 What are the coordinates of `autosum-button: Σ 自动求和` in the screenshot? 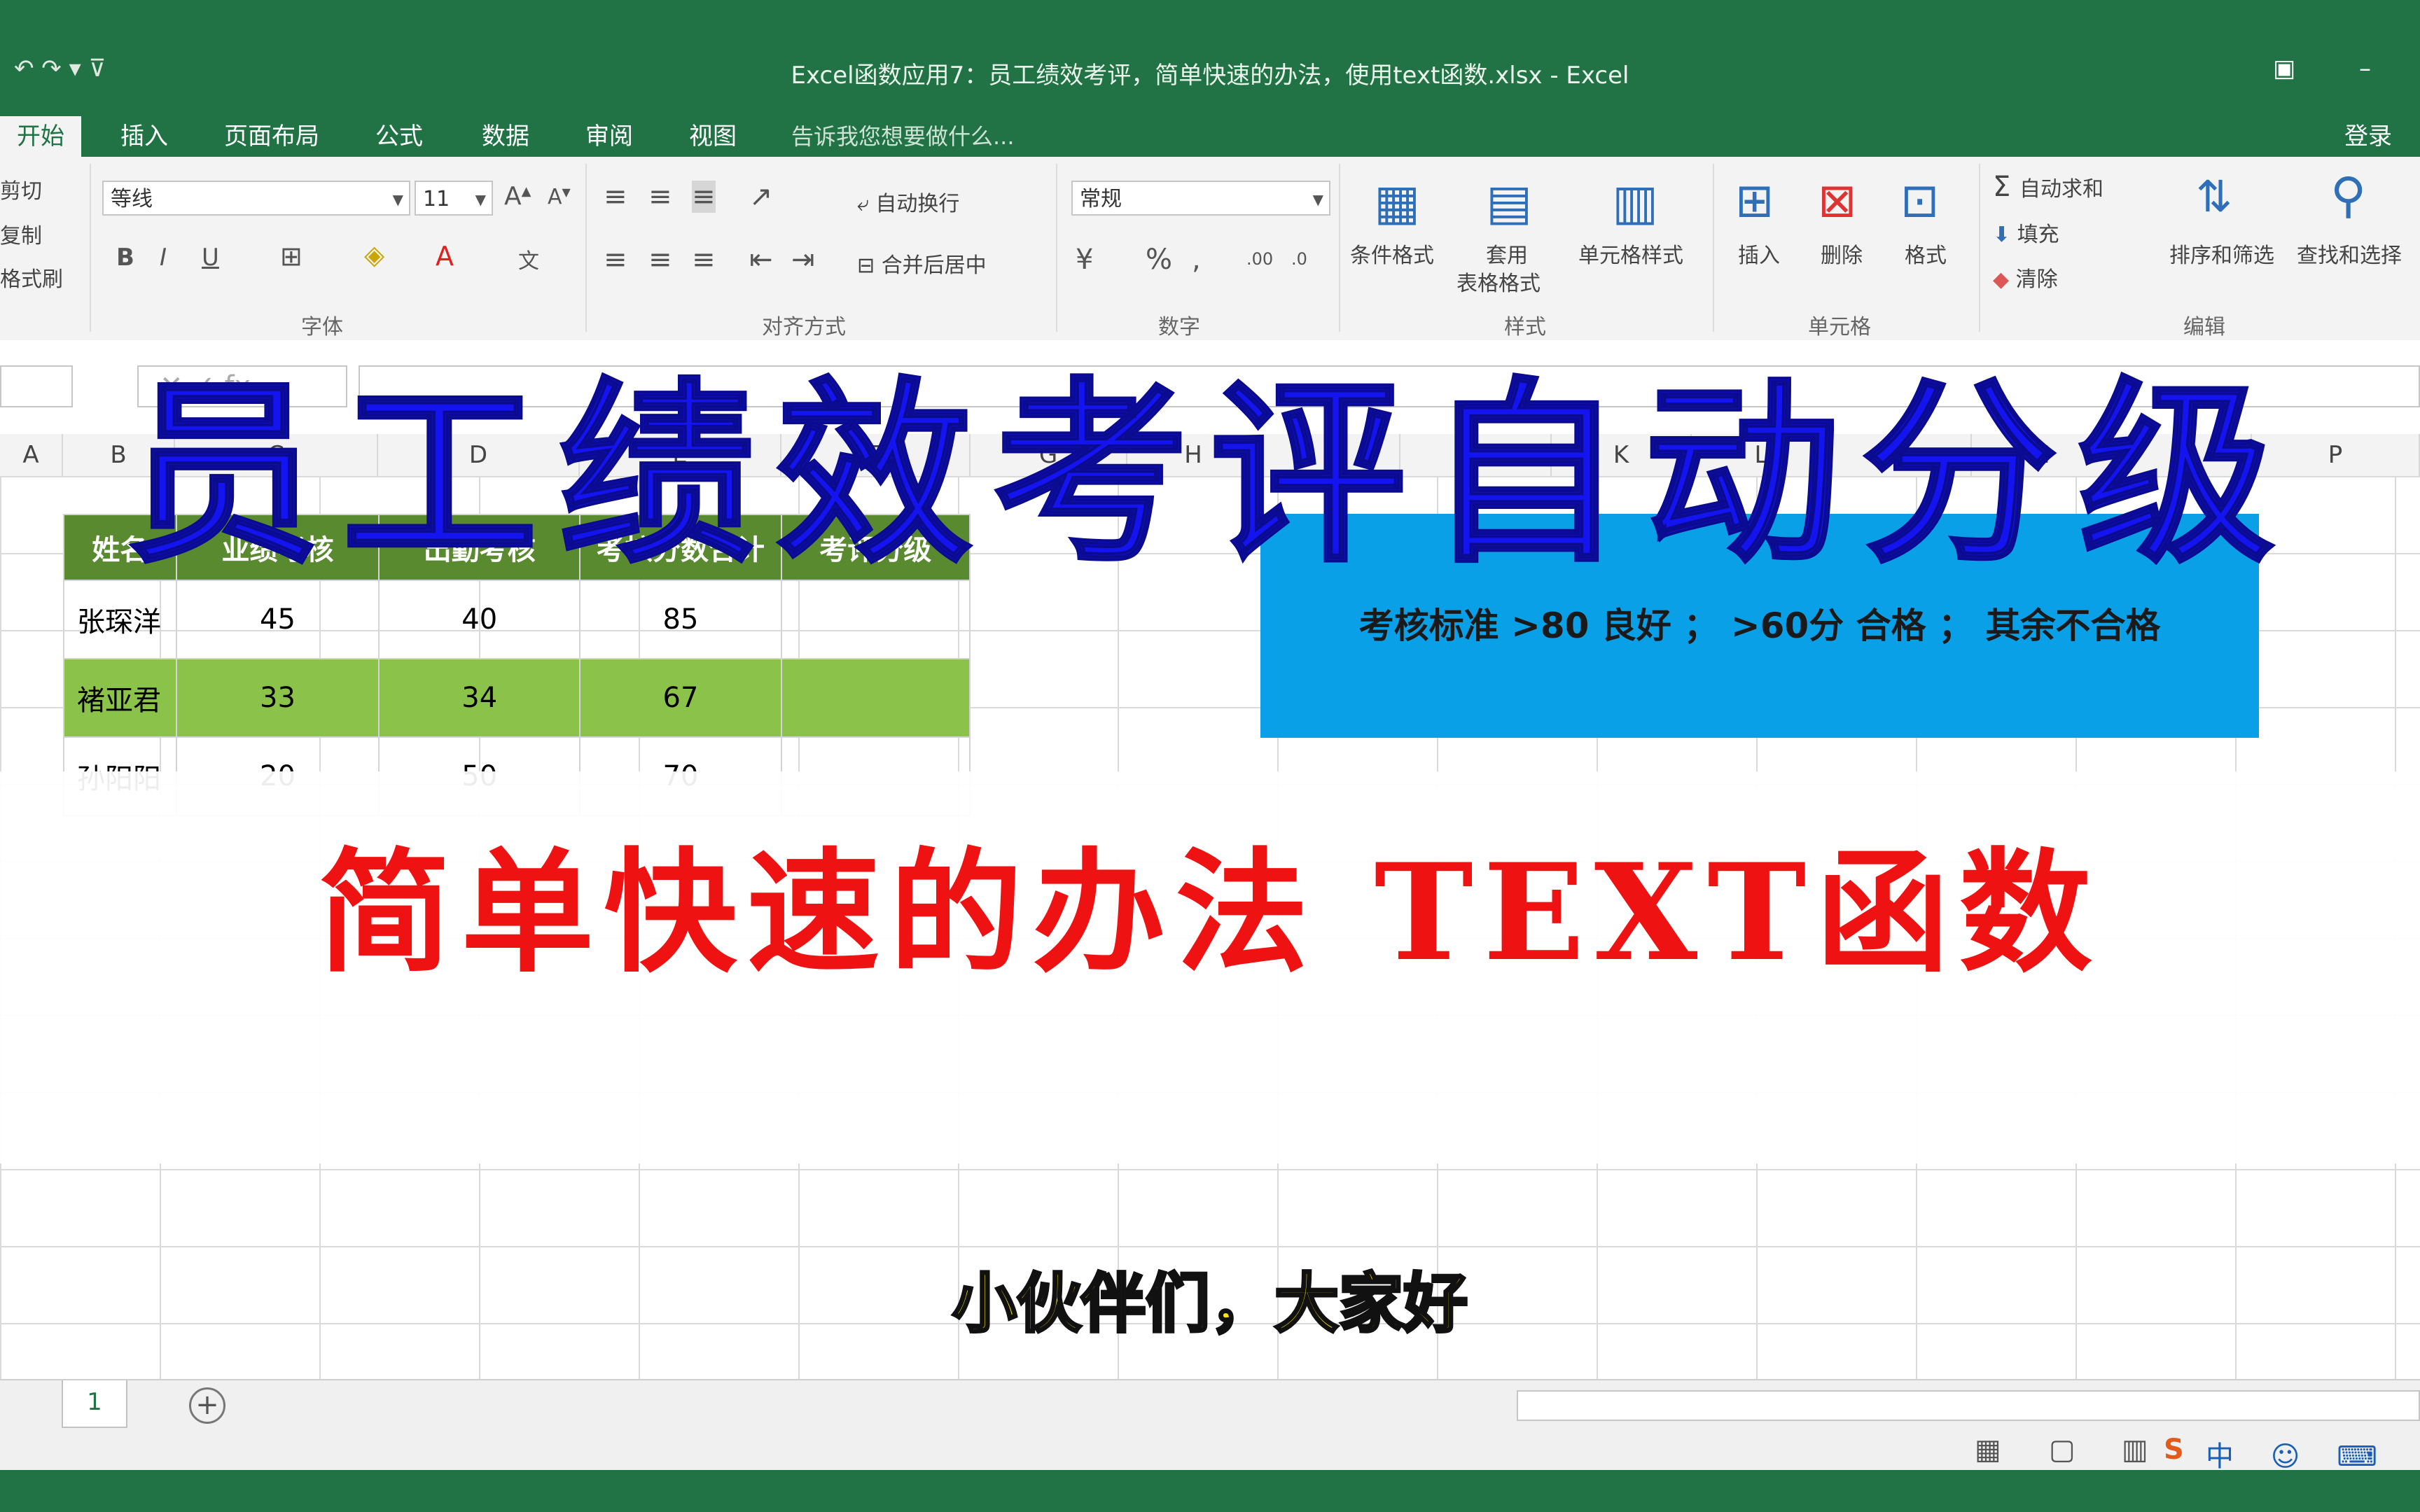 It's located at (2048, 187).